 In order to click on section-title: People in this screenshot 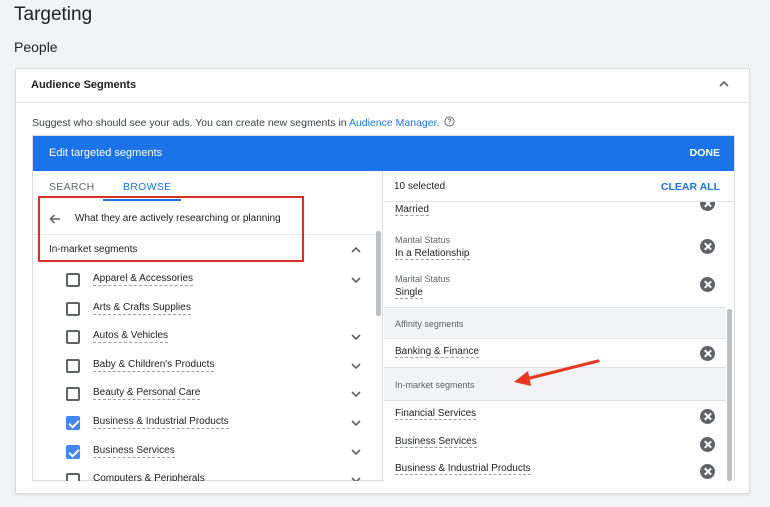, I will do `click(36, 47)`.